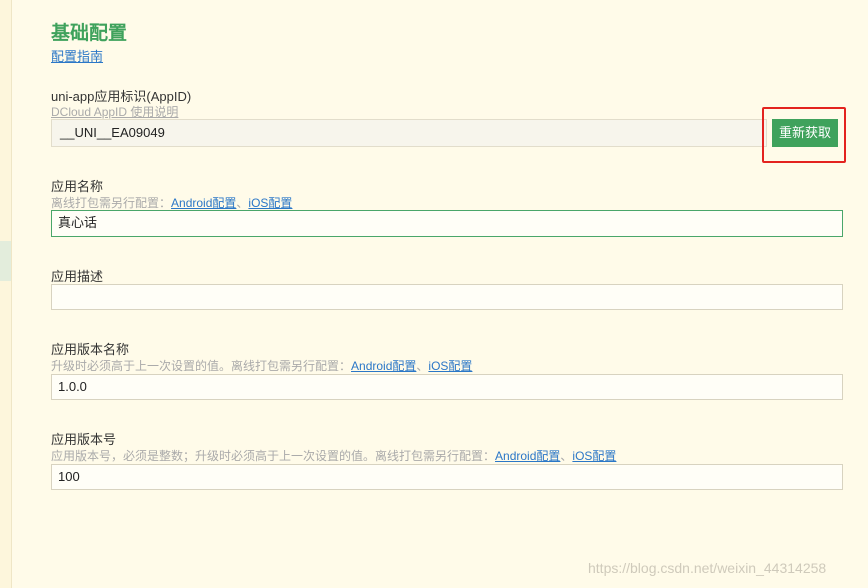  What do you see at coordinates (111, 203) in the screenshot?
I see `app-name-hint-text: 离线打包需另行配置：` at bounding box center [111, 203].